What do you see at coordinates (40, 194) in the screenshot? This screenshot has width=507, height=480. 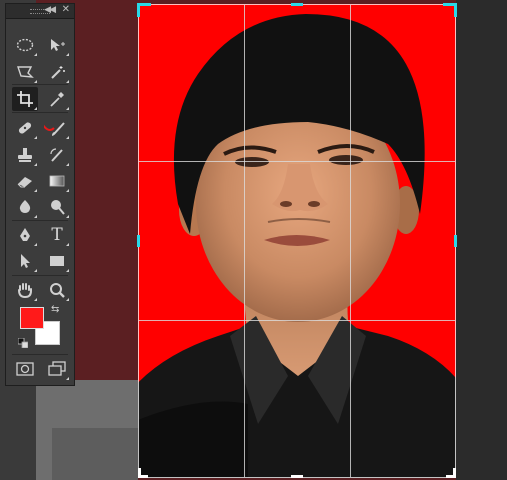 I see `tools-panel: ◀◀ ✕ T ⇆` at bounding box center [40, 194].